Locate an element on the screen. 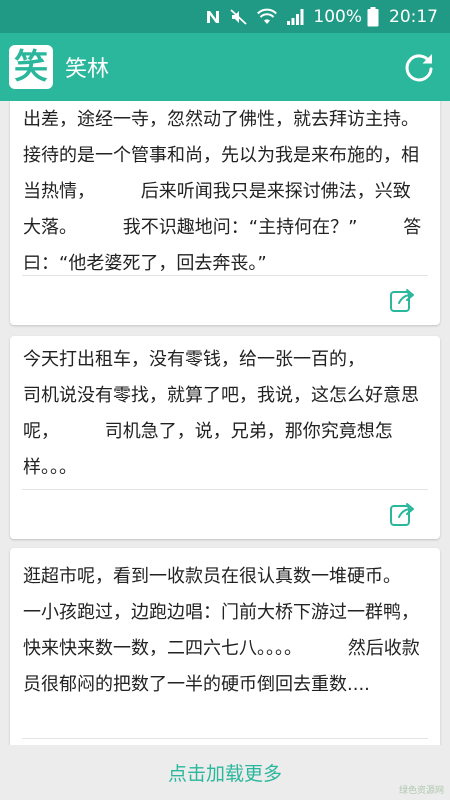 Image resolution: width=450 pixels, height=800 pixels. clock: 20:17 is located at coordinates (413, 16).